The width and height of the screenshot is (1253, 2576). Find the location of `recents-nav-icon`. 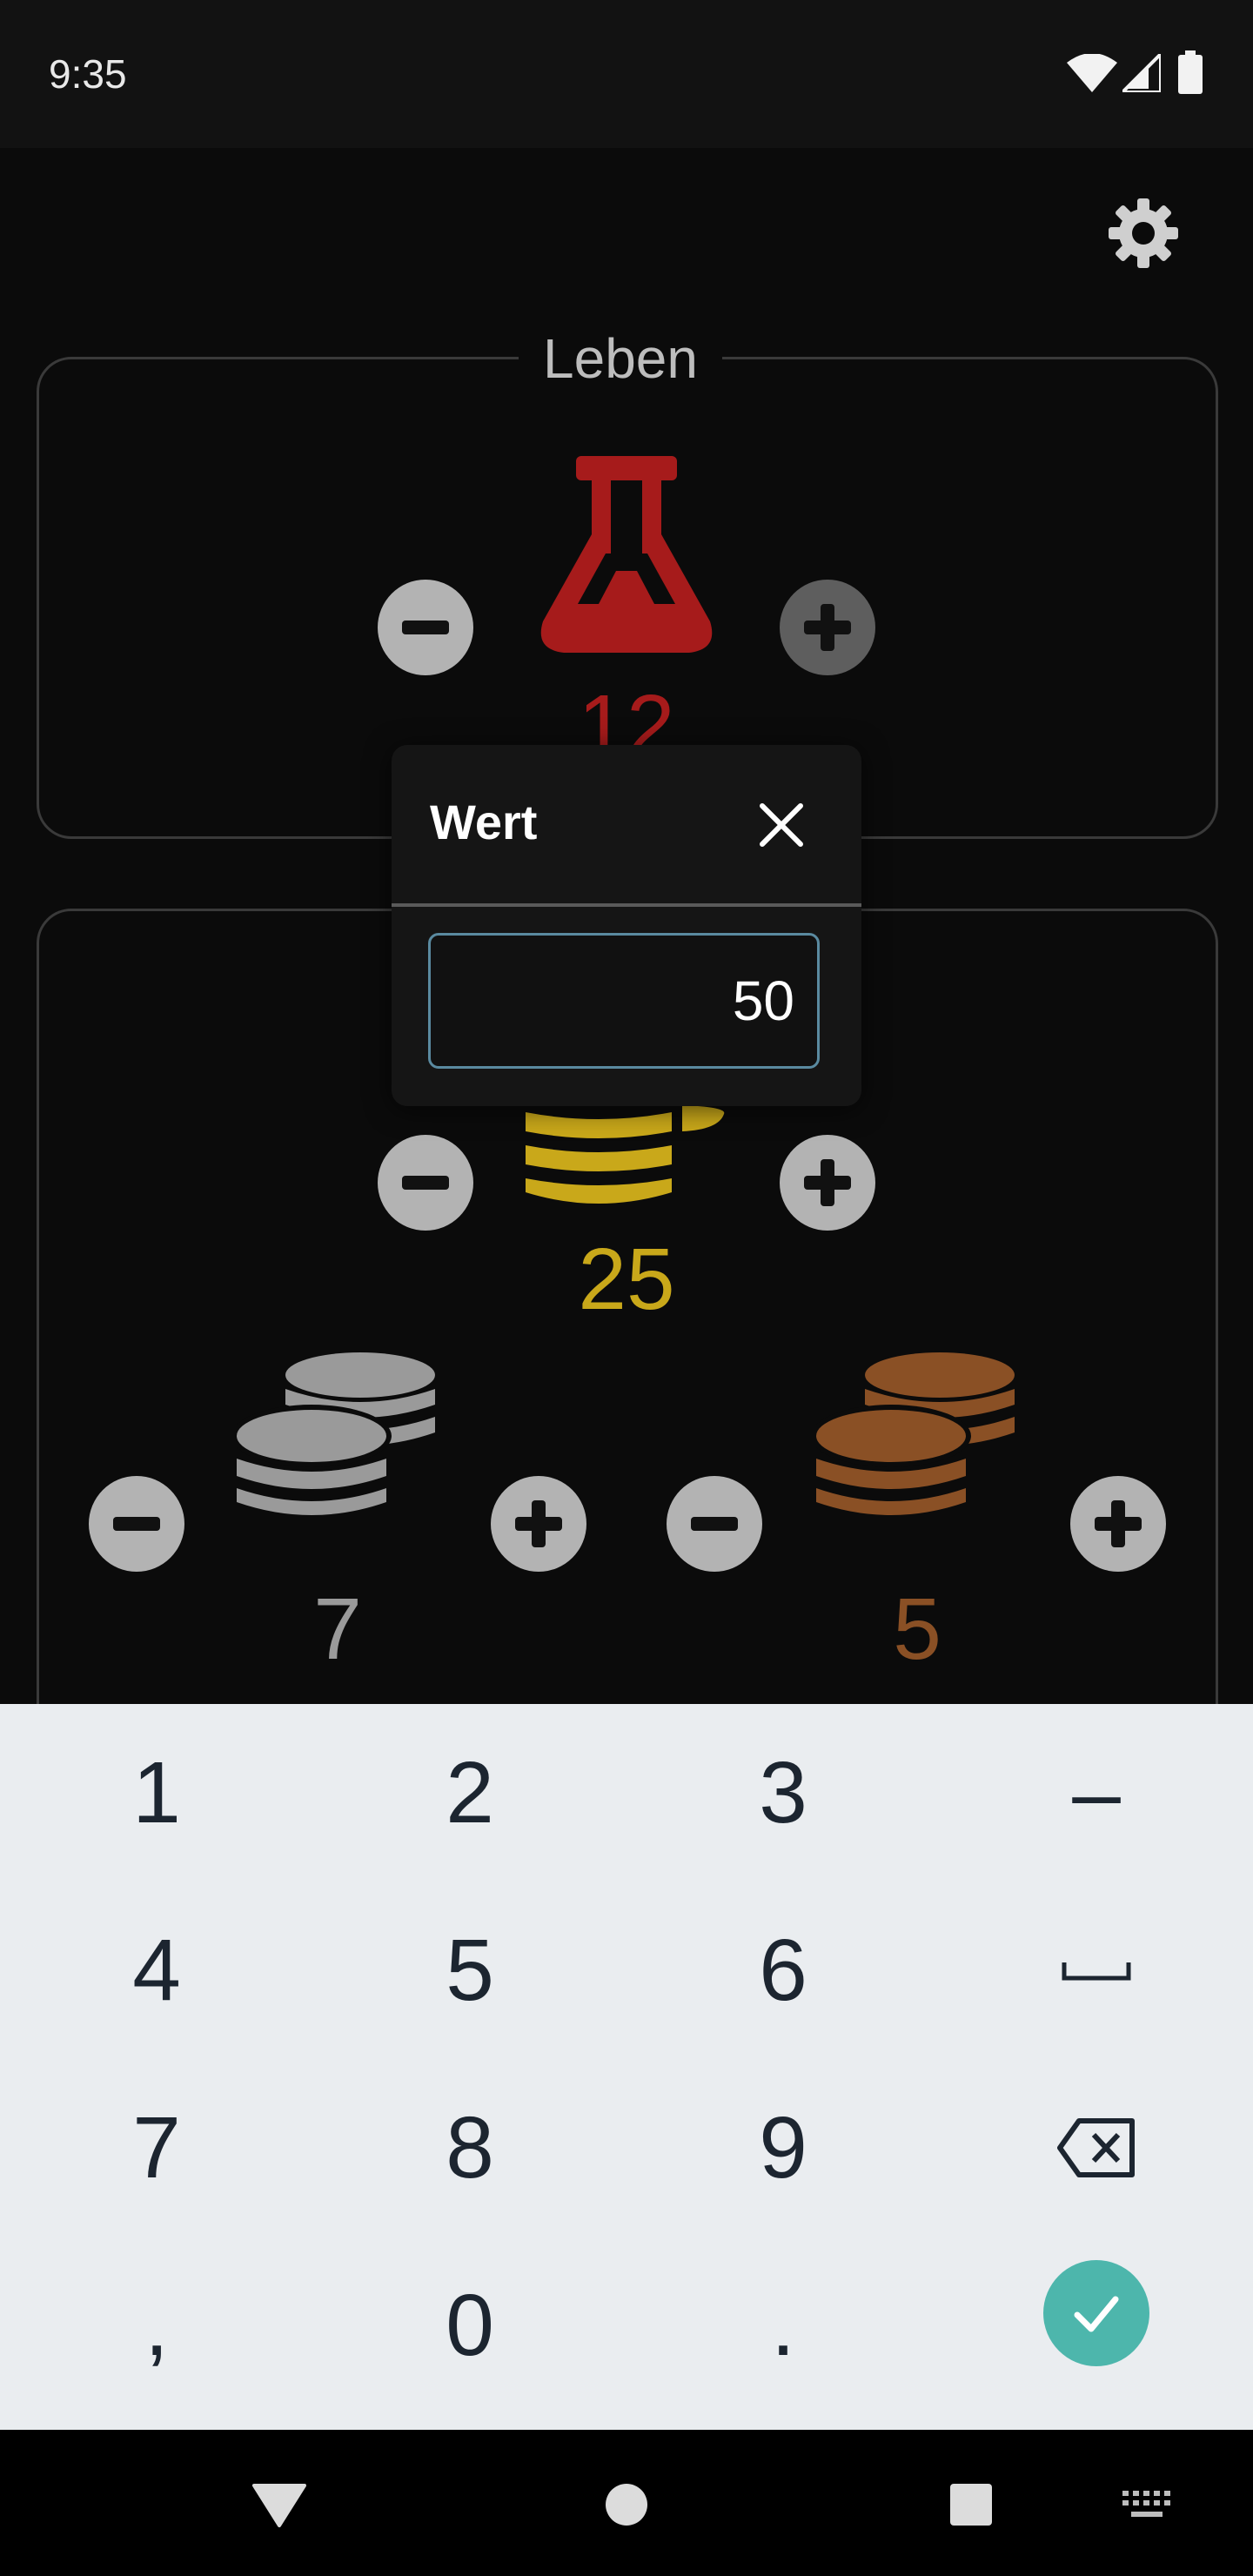

recents-nav-icon is located at coordinates (971, 2504).